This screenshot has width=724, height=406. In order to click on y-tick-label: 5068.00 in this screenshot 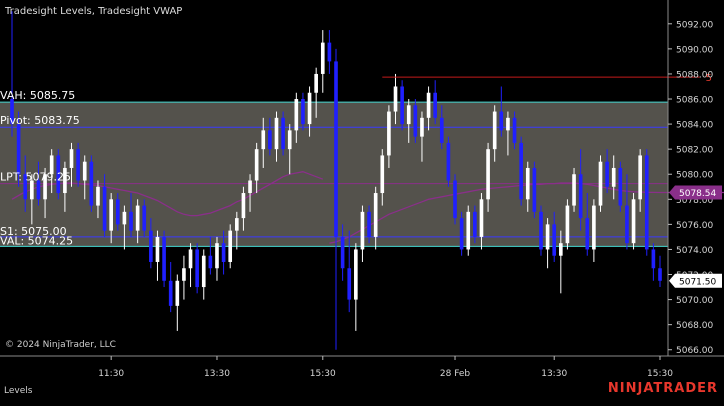, I will do `click(694, 326)`.